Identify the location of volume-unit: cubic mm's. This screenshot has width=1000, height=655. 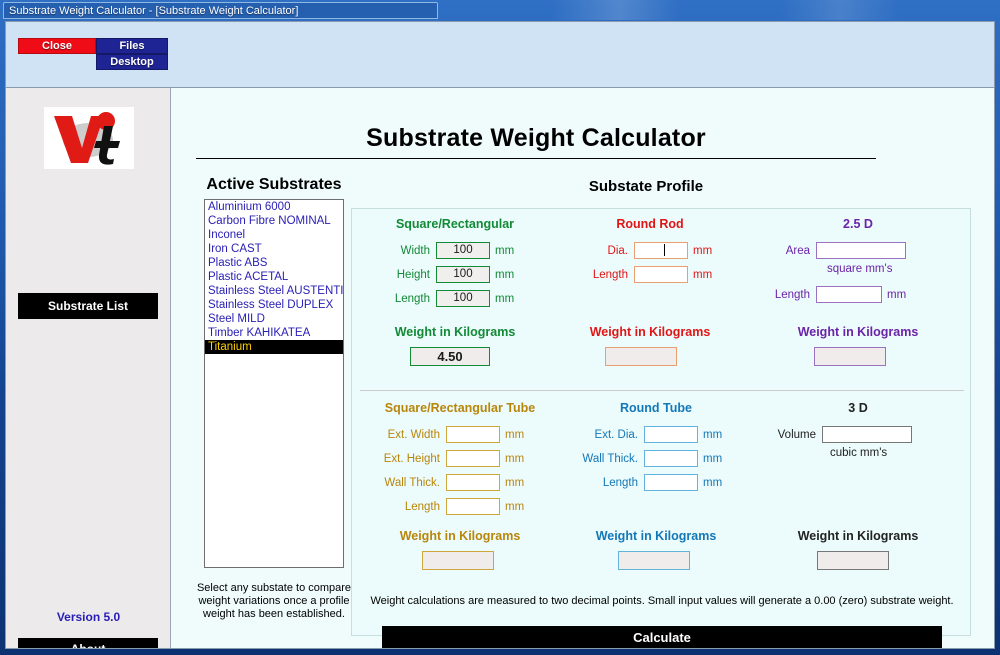
(859, 453).